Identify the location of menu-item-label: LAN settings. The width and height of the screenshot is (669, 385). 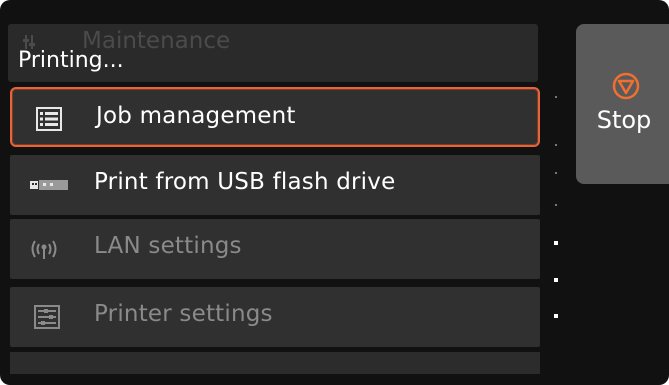
(168, 246).